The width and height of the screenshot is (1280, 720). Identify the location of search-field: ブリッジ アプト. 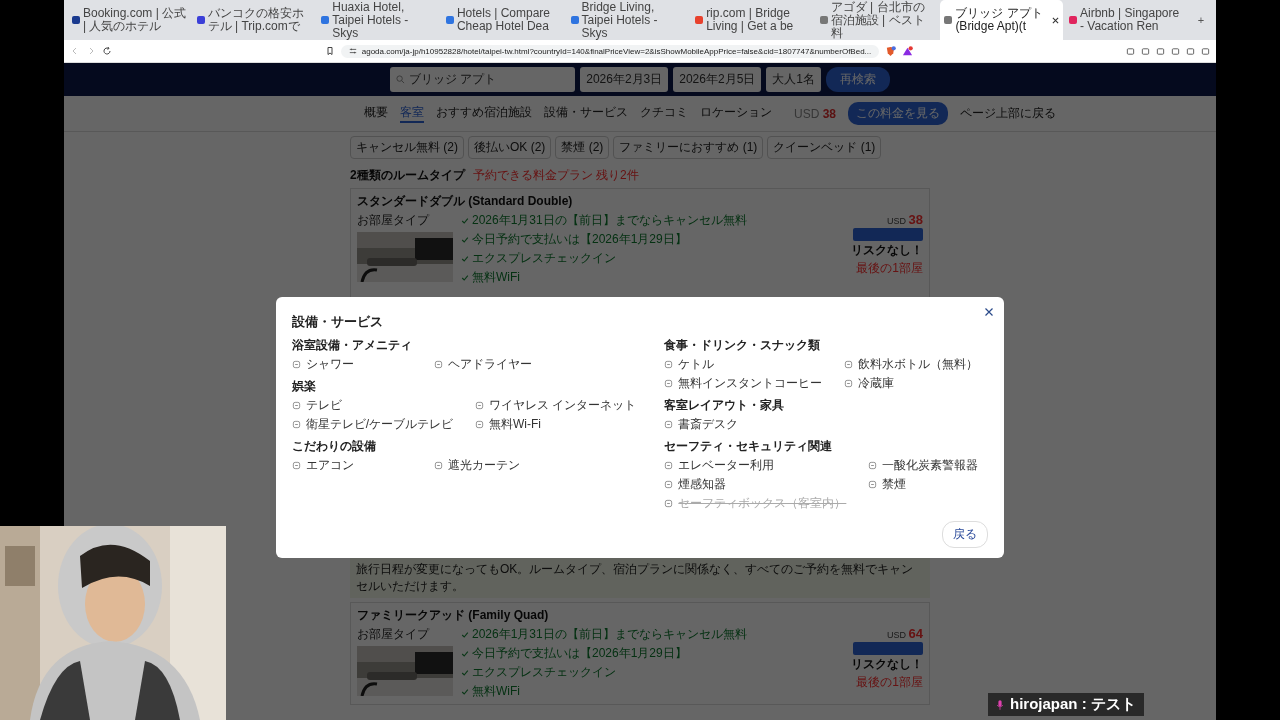
(483, 79).